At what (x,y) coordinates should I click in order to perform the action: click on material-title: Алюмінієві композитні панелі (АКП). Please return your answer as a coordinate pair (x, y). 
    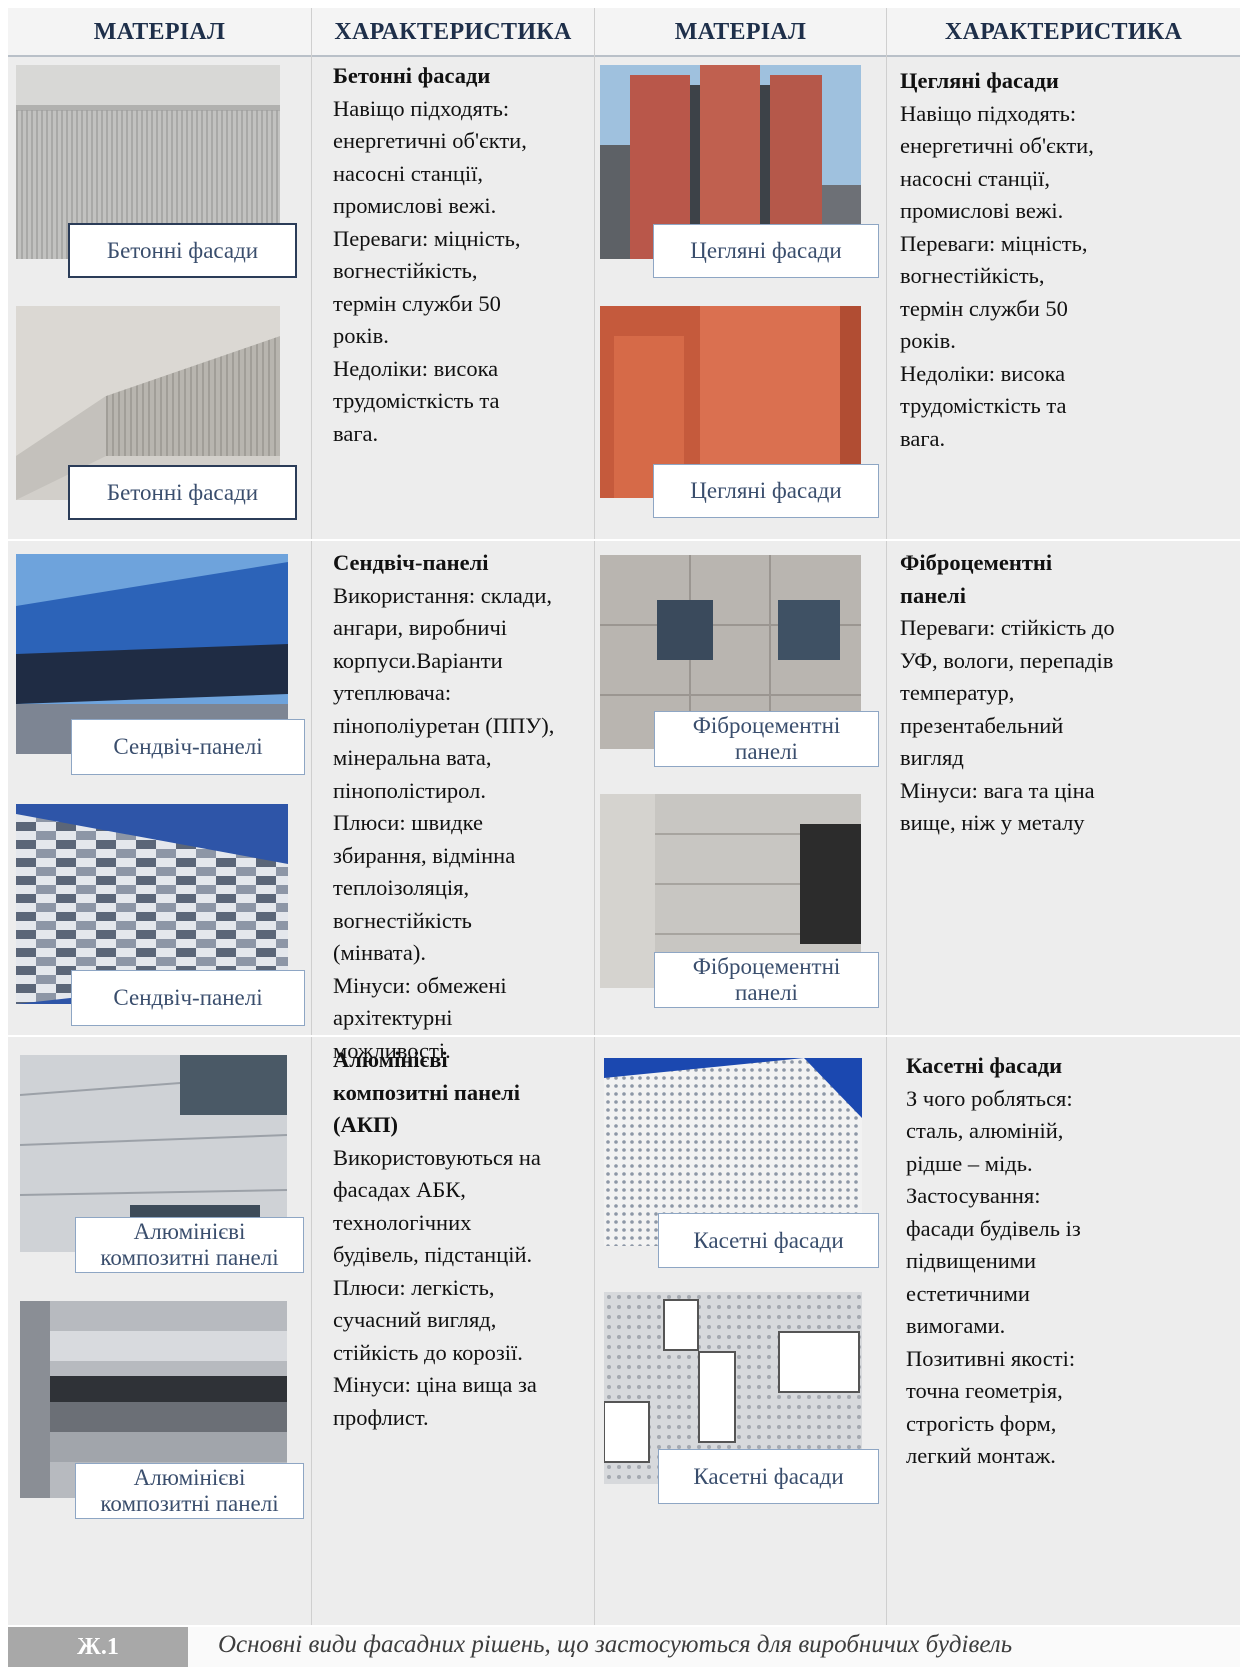
    Looking at the image, I should click on (426, 1092).